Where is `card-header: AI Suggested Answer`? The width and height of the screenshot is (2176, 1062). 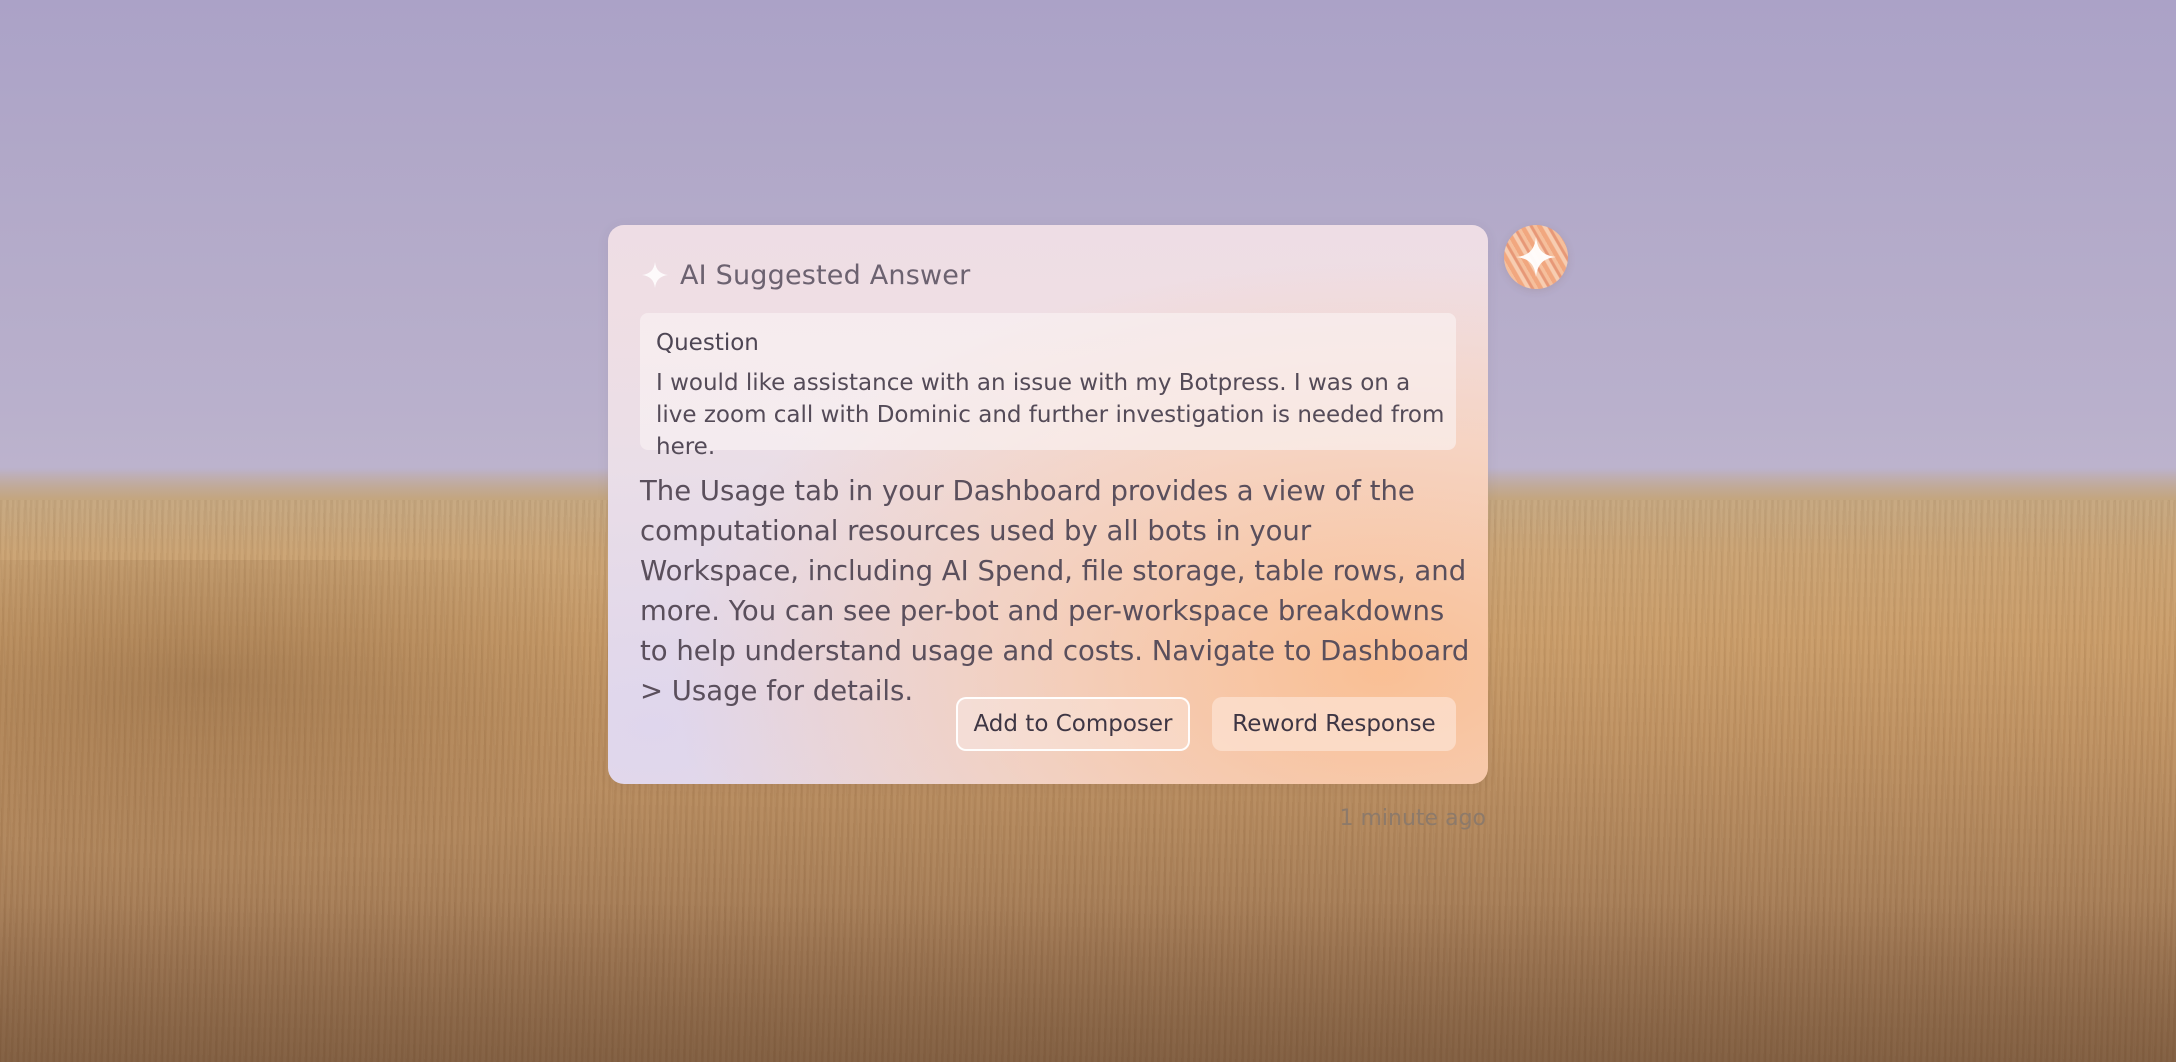 card-header: AI Suggested Answer is located at coordinates (805, 275).